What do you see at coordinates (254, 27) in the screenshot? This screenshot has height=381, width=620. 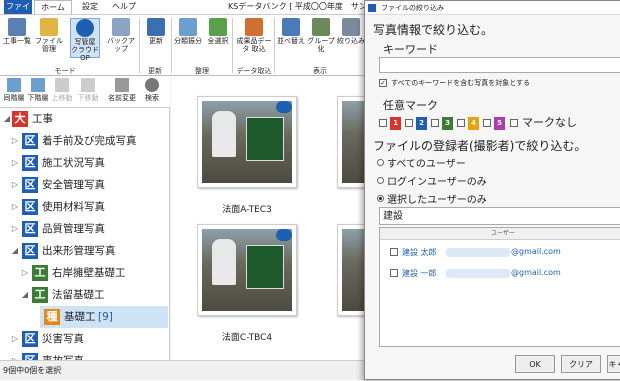 I see `import-icon` at bounding box center [254, 27].